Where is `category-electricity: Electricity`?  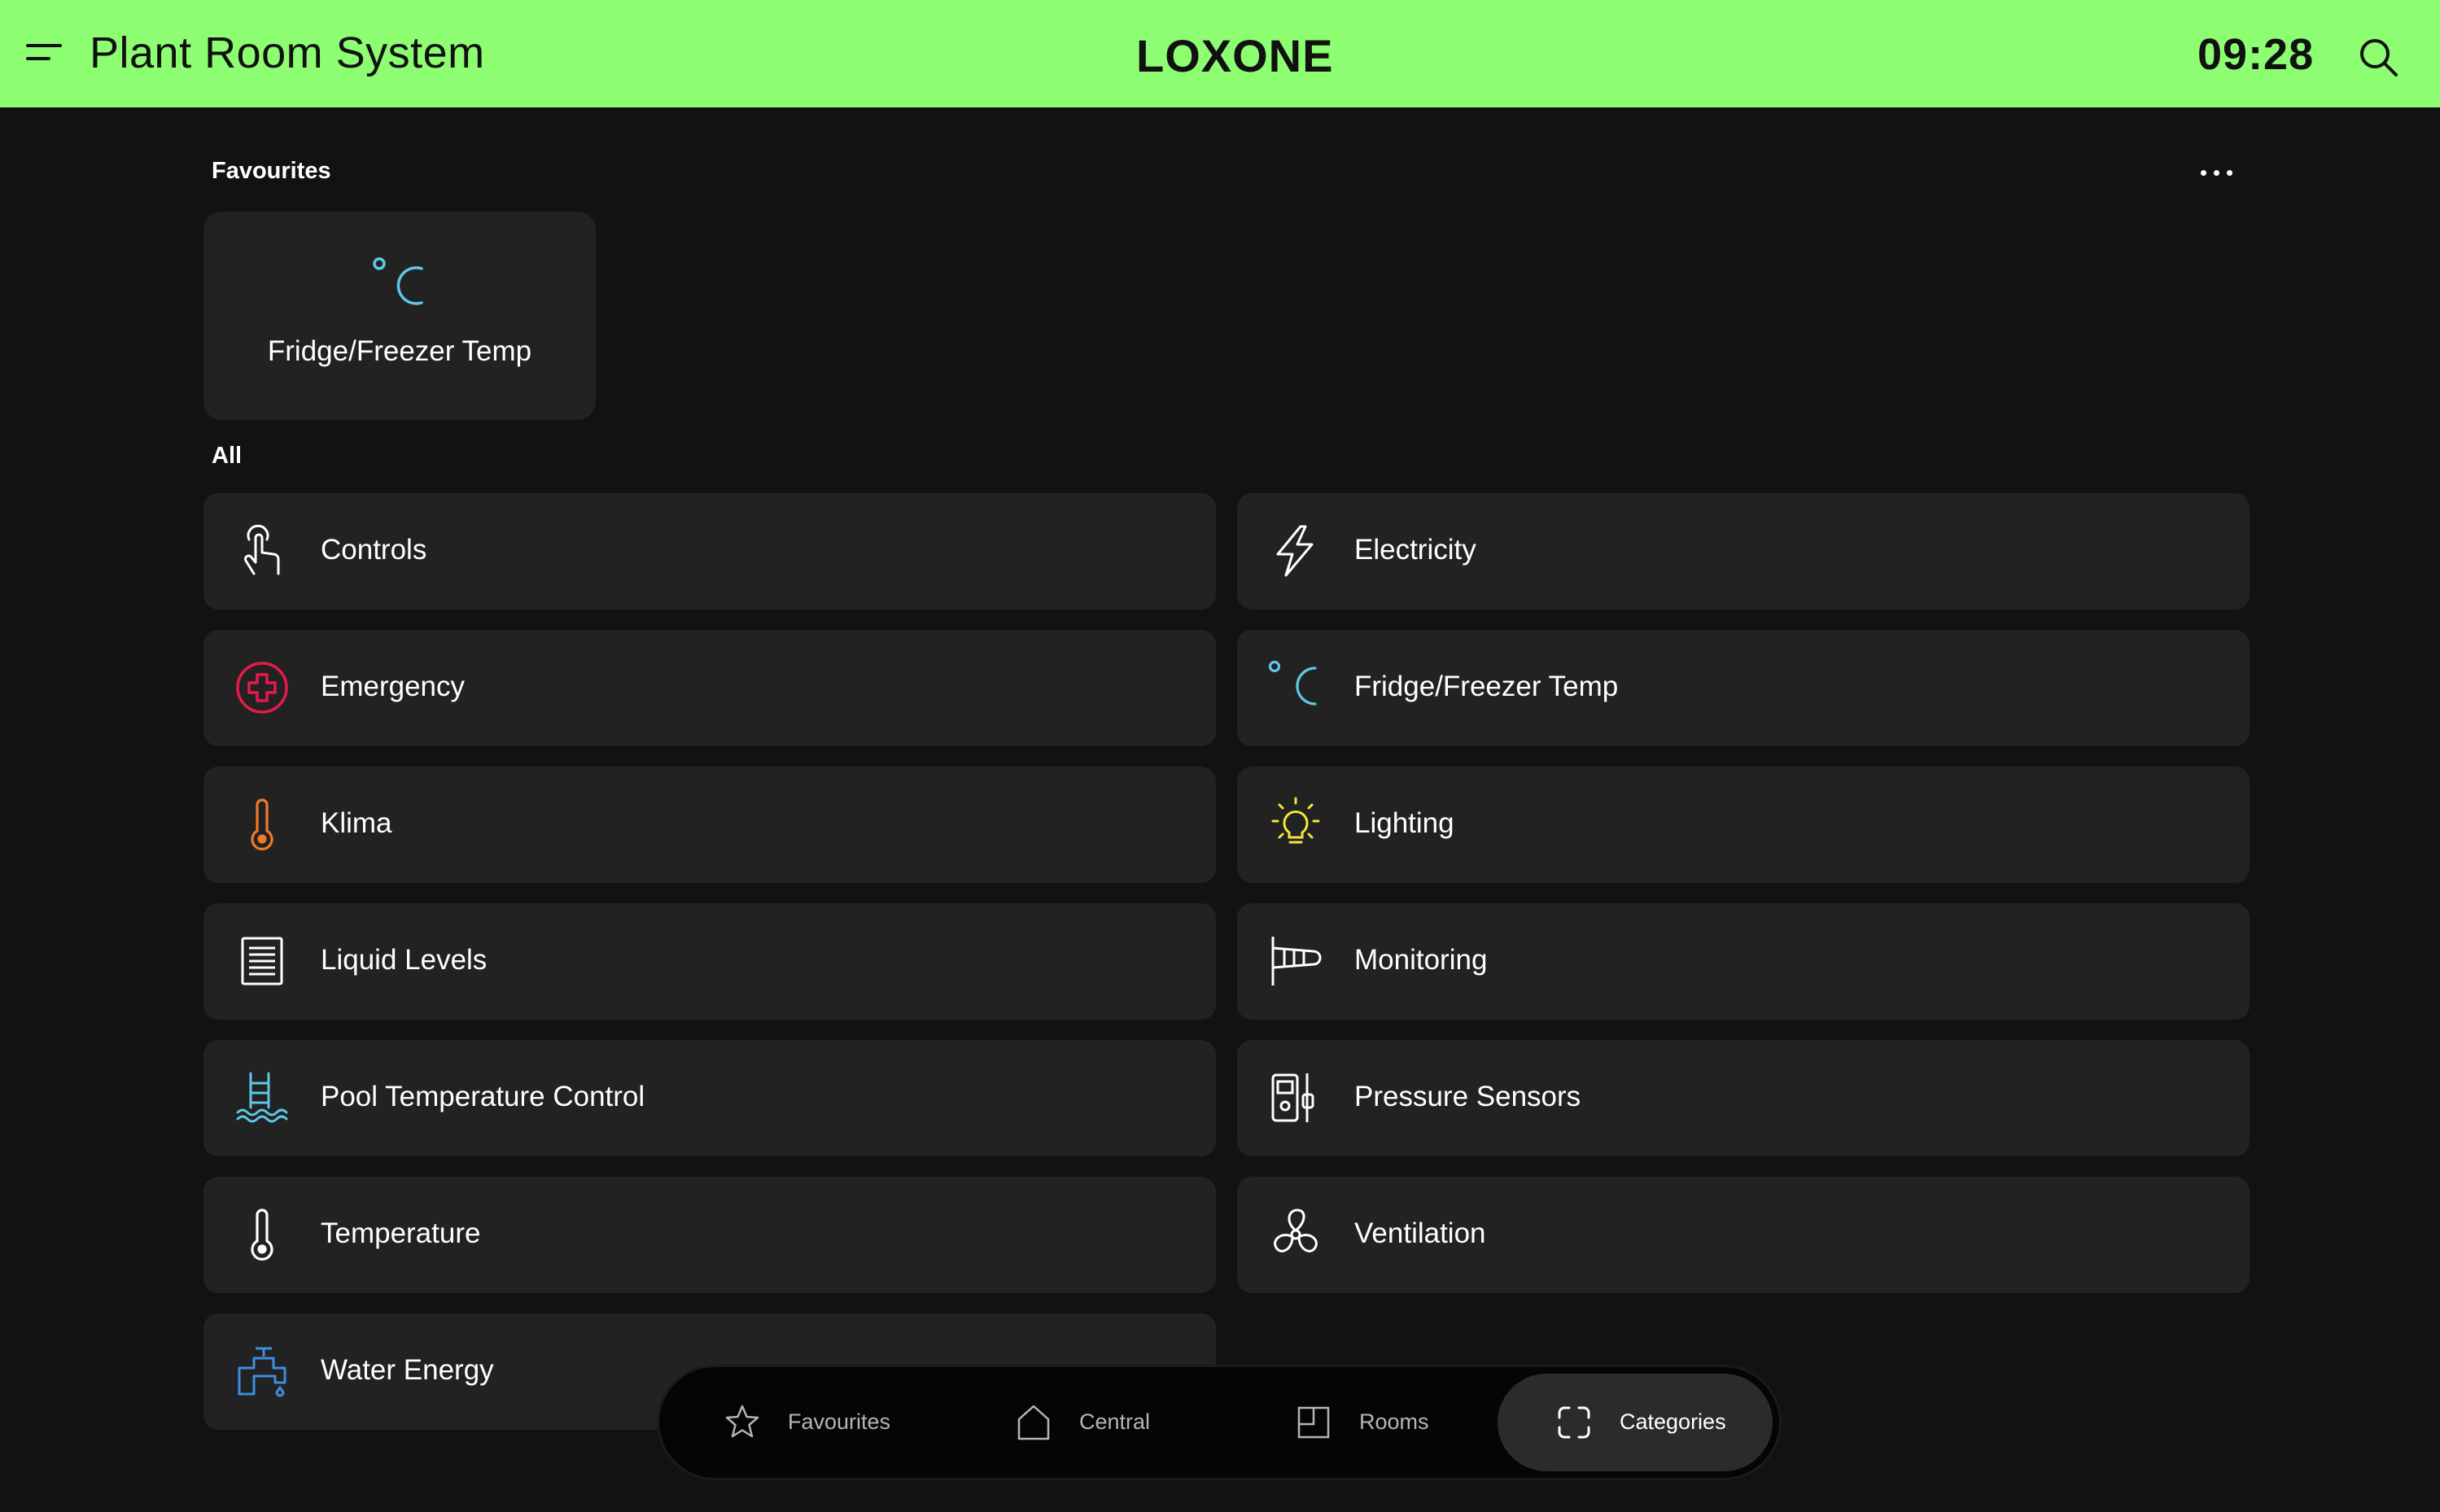
category-electricity: Electricity is located at coordinates (1743, 551).